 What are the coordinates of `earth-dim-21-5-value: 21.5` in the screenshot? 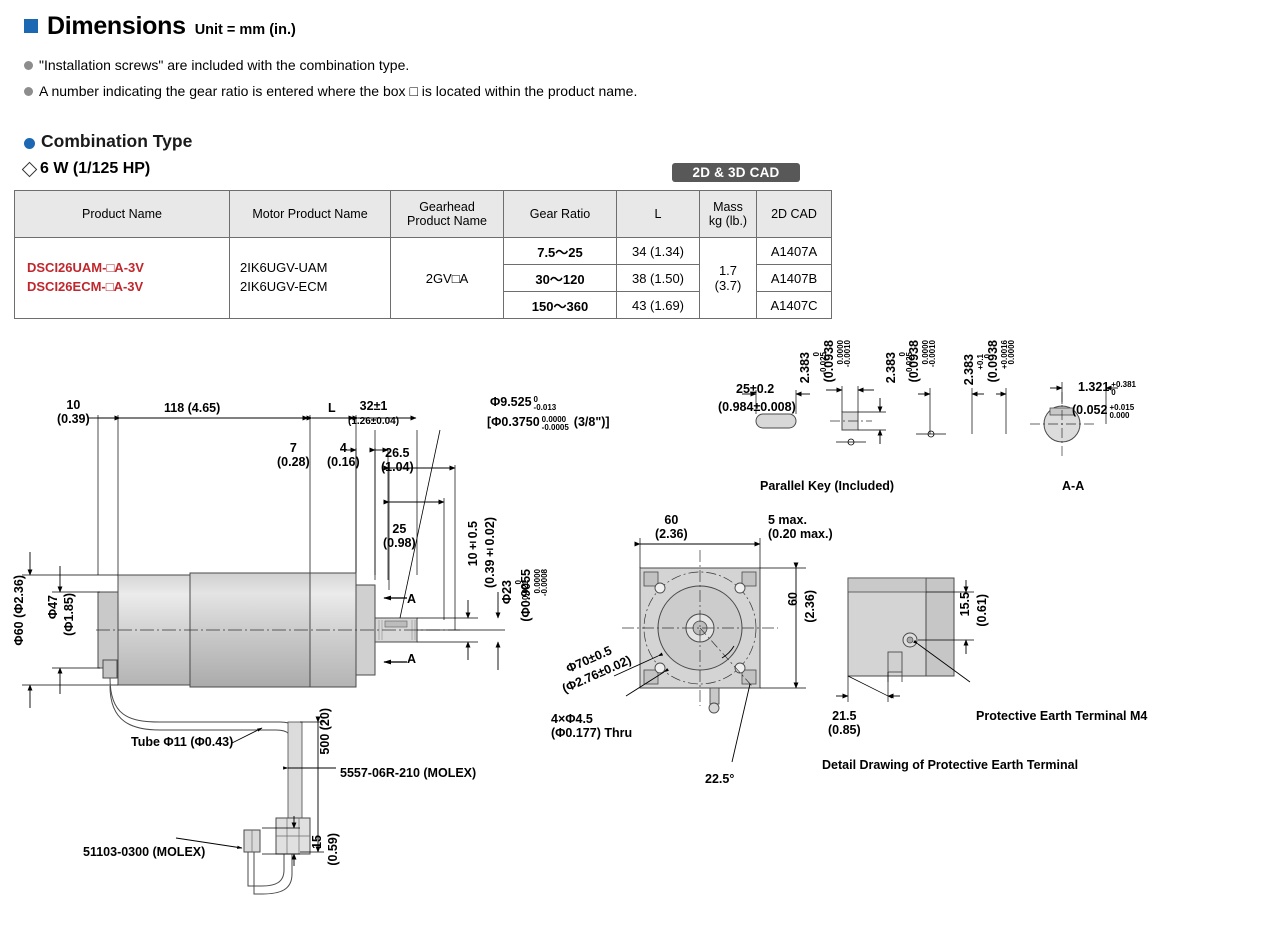 It's located at (844, 716).